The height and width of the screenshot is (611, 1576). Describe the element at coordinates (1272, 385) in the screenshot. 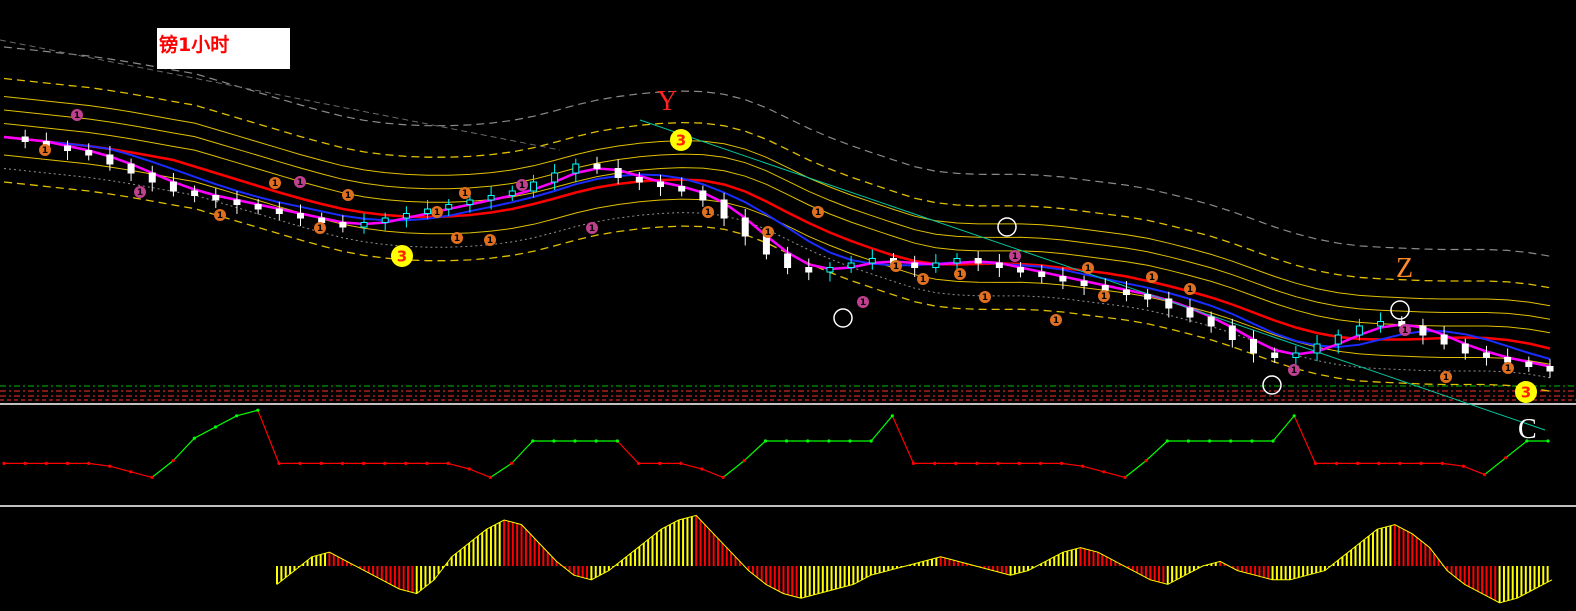

I see `hollow-circle-marker` at that location.